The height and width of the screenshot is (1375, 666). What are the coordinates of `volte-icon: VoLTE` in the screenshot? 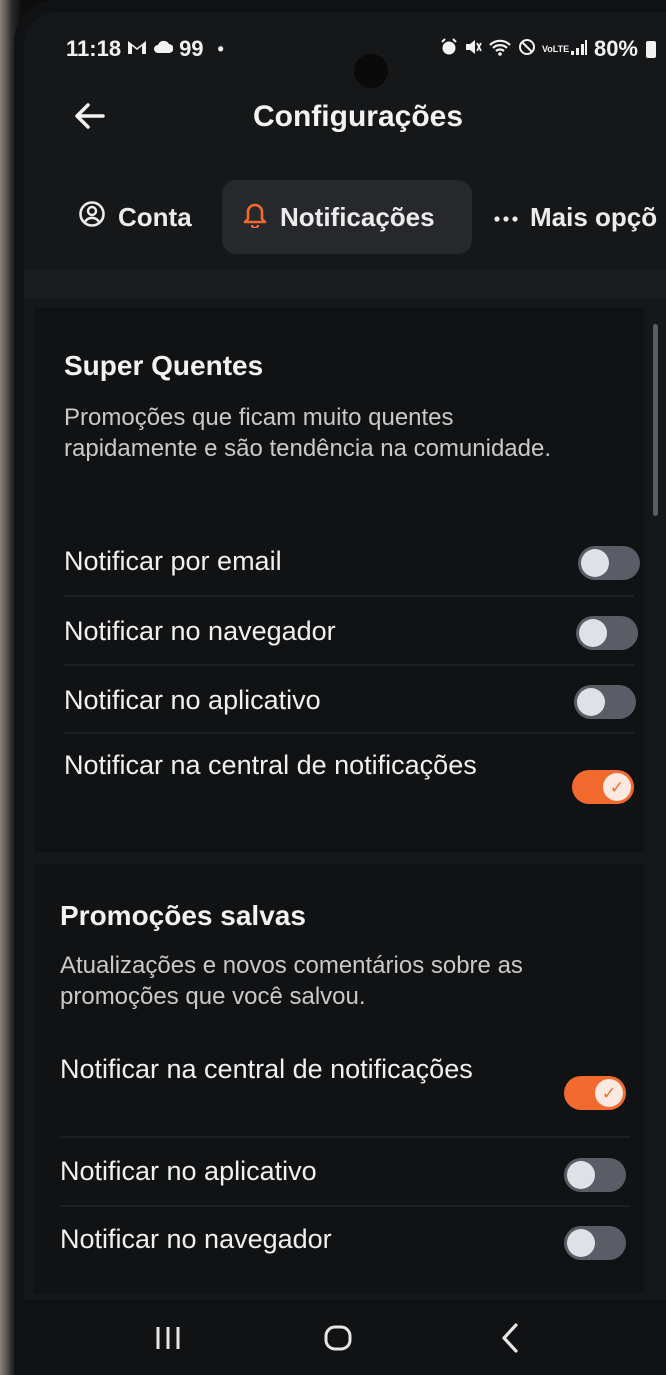 It's located at (555, 48).